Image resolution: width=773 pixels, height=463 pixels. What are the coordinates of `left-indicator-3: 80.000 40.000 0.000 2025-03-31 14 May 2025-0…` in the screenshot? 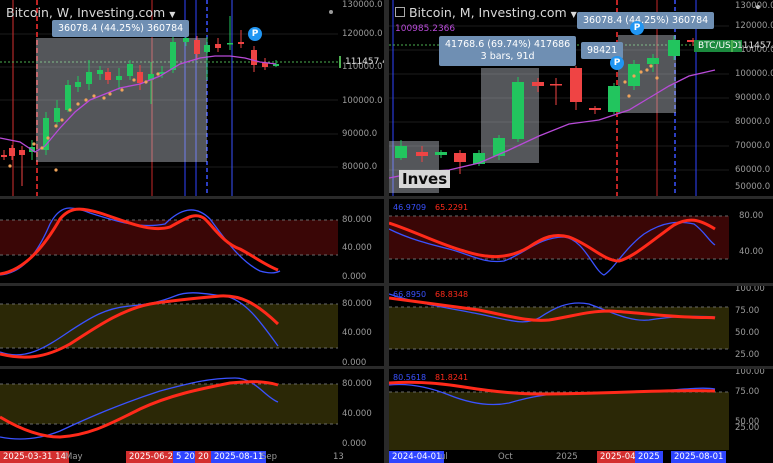 It's located at (192, 416).